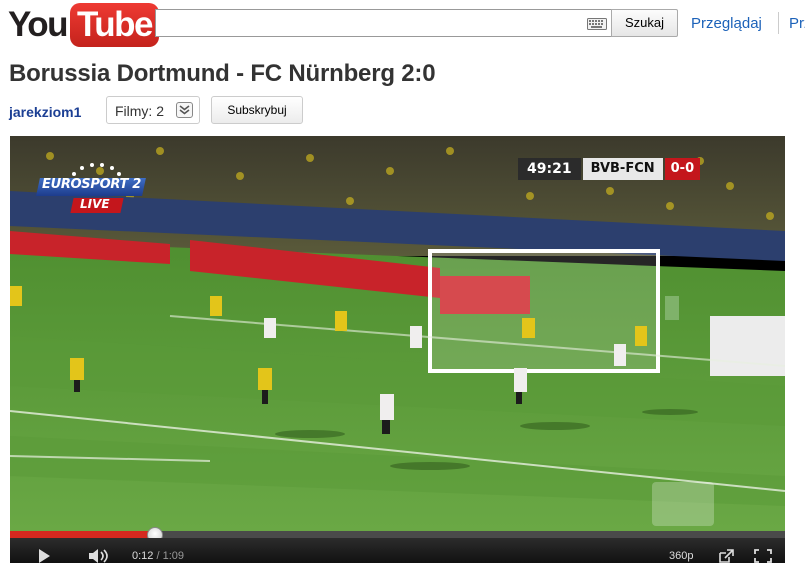  Describe the element at coordinates (797, 23) in the screenshot. I see `nav-upload-link: Prześlij` at that location.